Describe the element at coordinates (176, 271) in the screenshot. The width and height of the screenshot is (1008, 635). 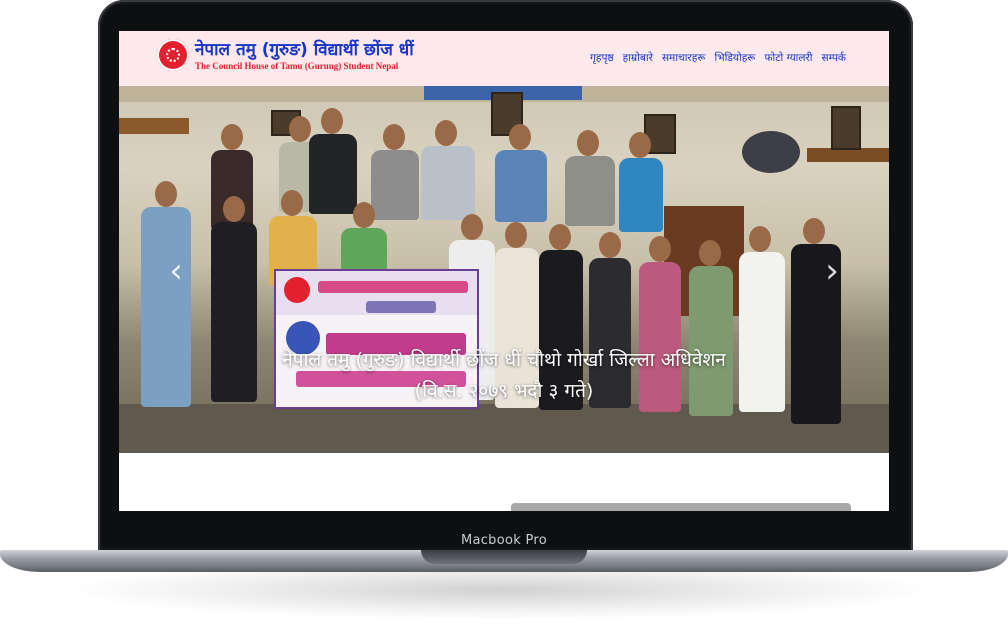
I see `chevron-left-icon: ‹` at that location.